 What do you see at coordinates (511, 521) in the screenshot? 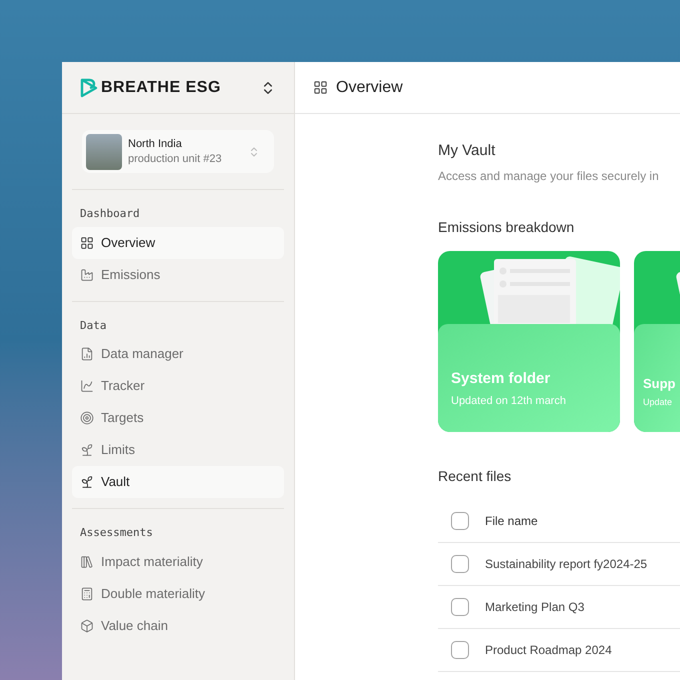
I see `column-header: File name` at bounding box center [511, 521].